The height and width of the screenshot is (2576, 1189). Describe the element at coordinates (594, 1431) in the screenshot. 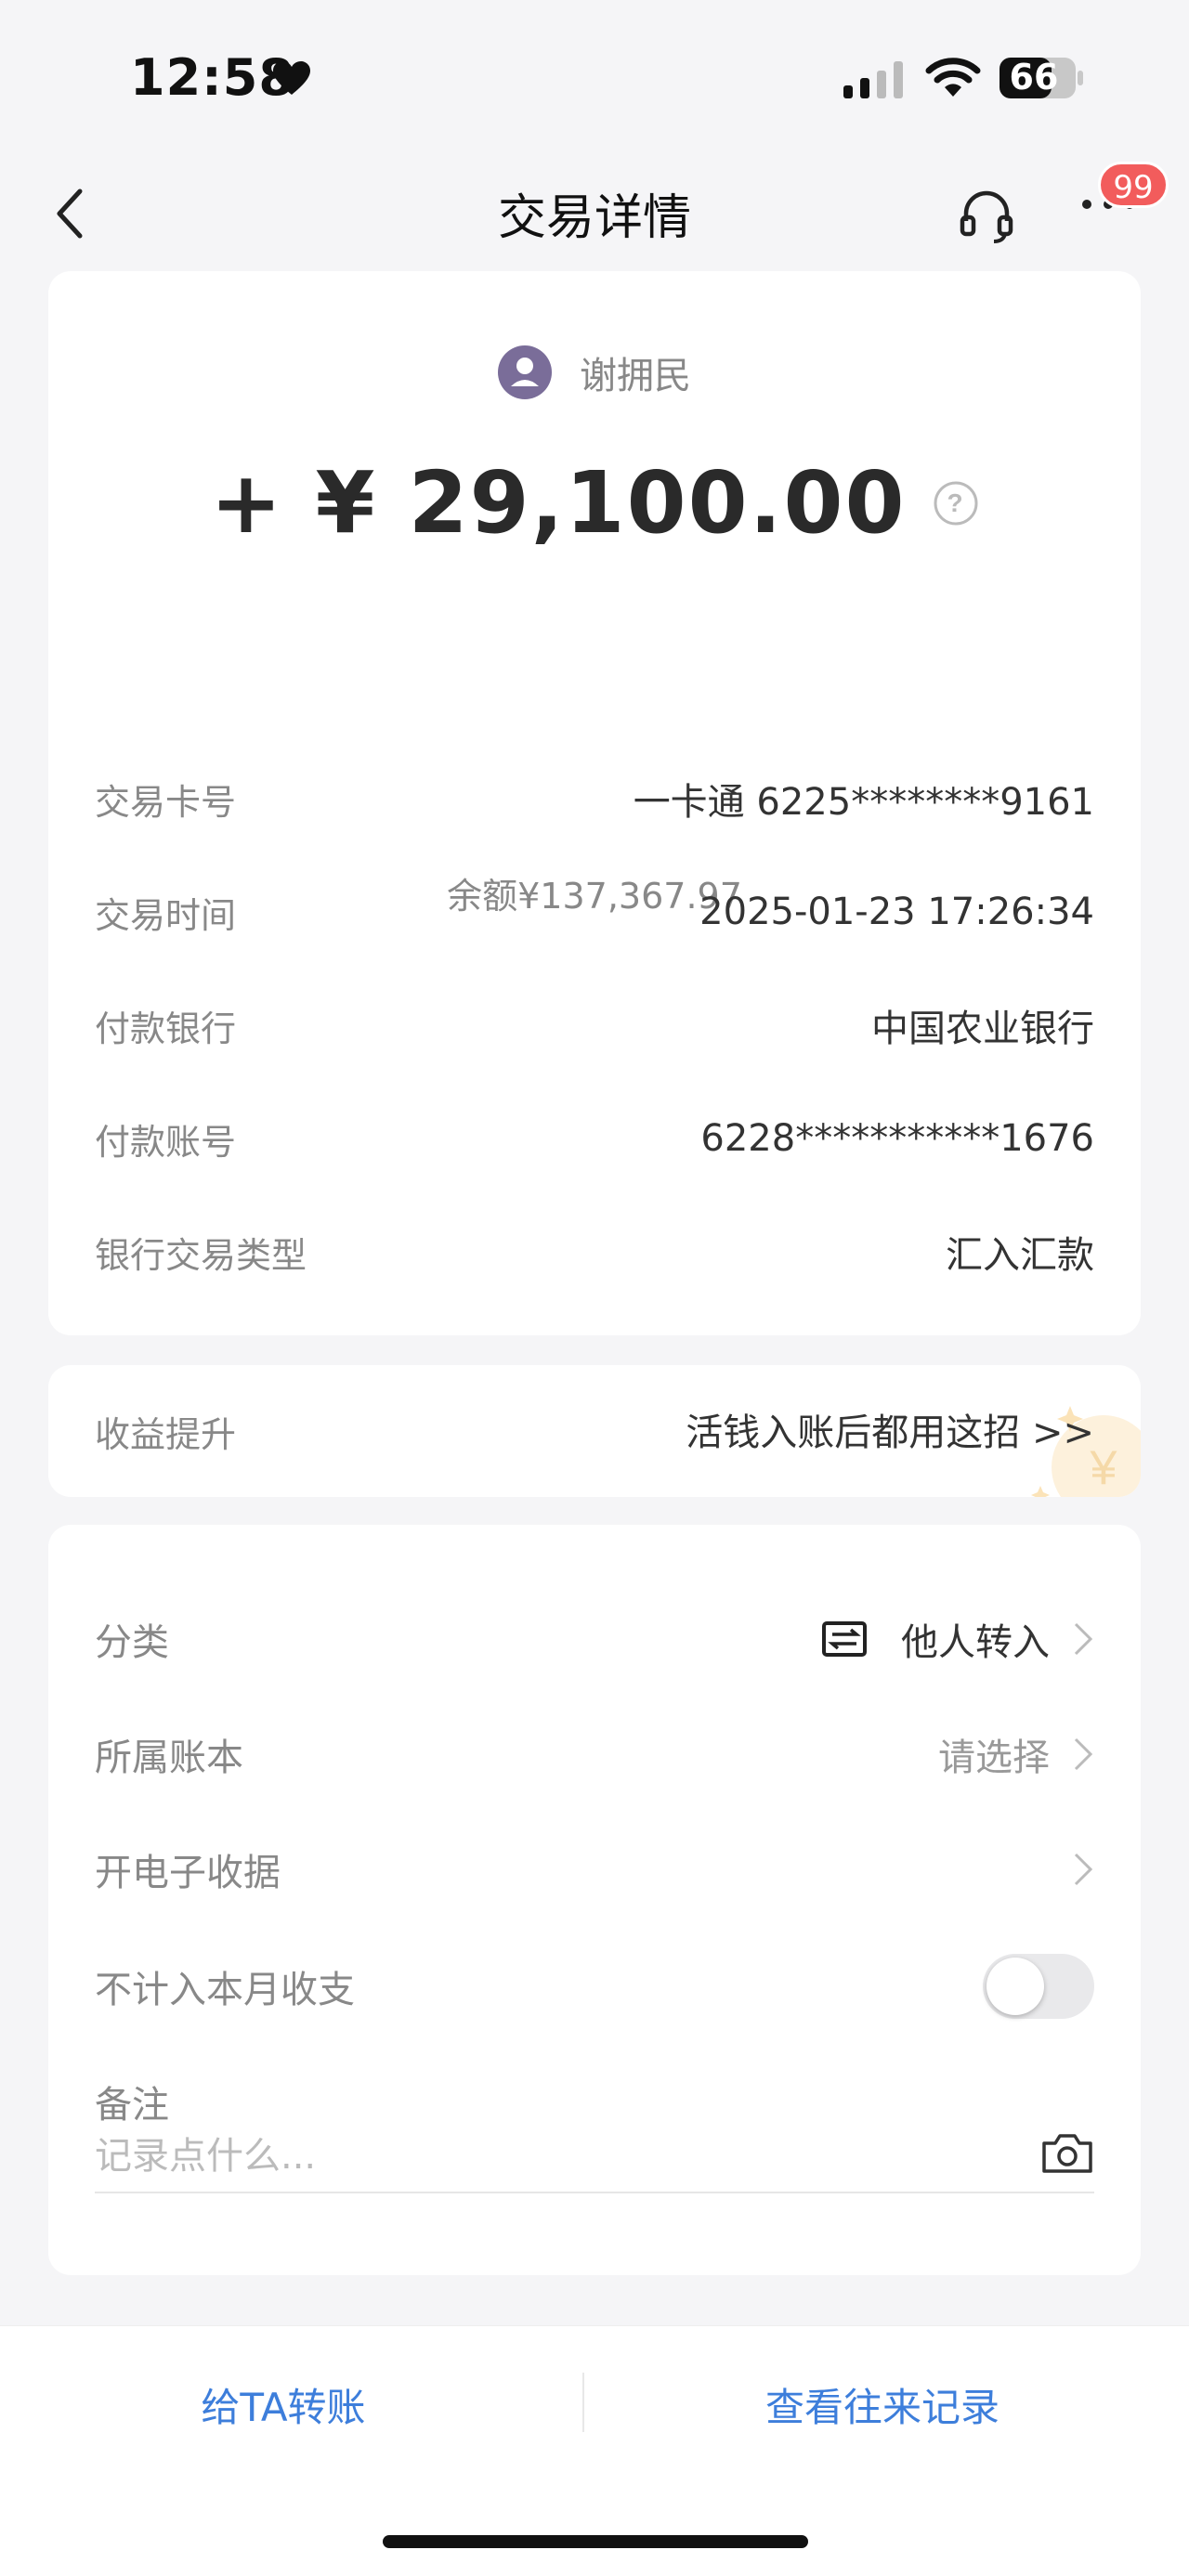

I see `promo-card: ¥ 收益提升 活钱入账后都用这招 >>` at that location.